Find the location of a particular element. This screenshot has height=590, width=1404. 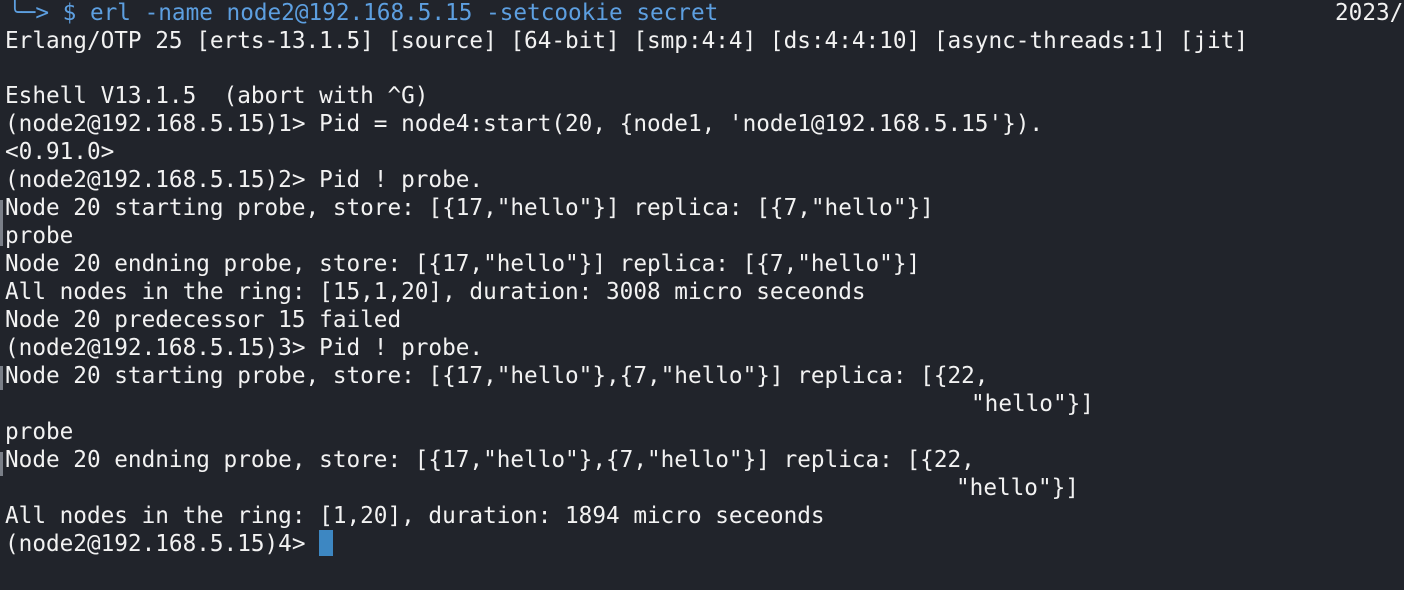

output-line: (node2@192.168.5.15)2> Pid ! probe. is located at coordinates (244, 180).